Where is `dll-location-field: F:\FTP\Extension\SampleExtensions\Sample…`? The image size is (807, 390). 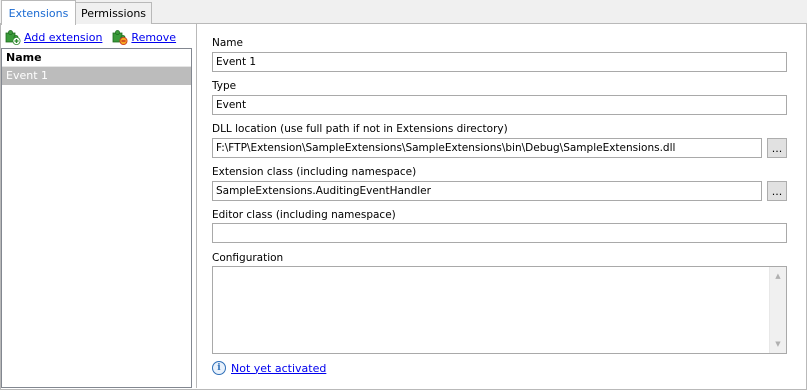 dll-location-field: F:\FTP\Extension\SampleExtensions\Sample… is located at coordinates (487, 148).